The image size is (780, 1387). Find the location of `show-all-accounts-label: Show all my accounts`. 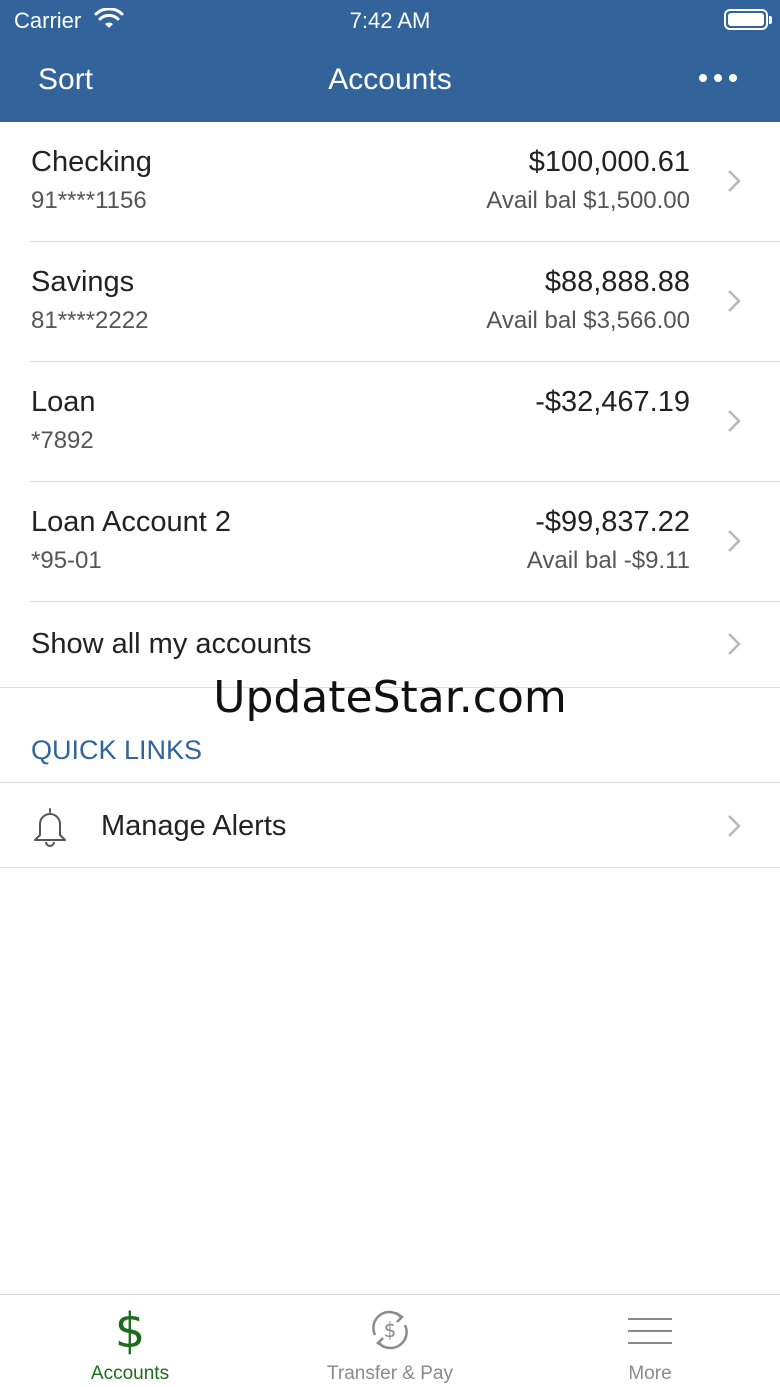

show-all-accounts-label: Show all my accounts is located at coordinates (171, 644).